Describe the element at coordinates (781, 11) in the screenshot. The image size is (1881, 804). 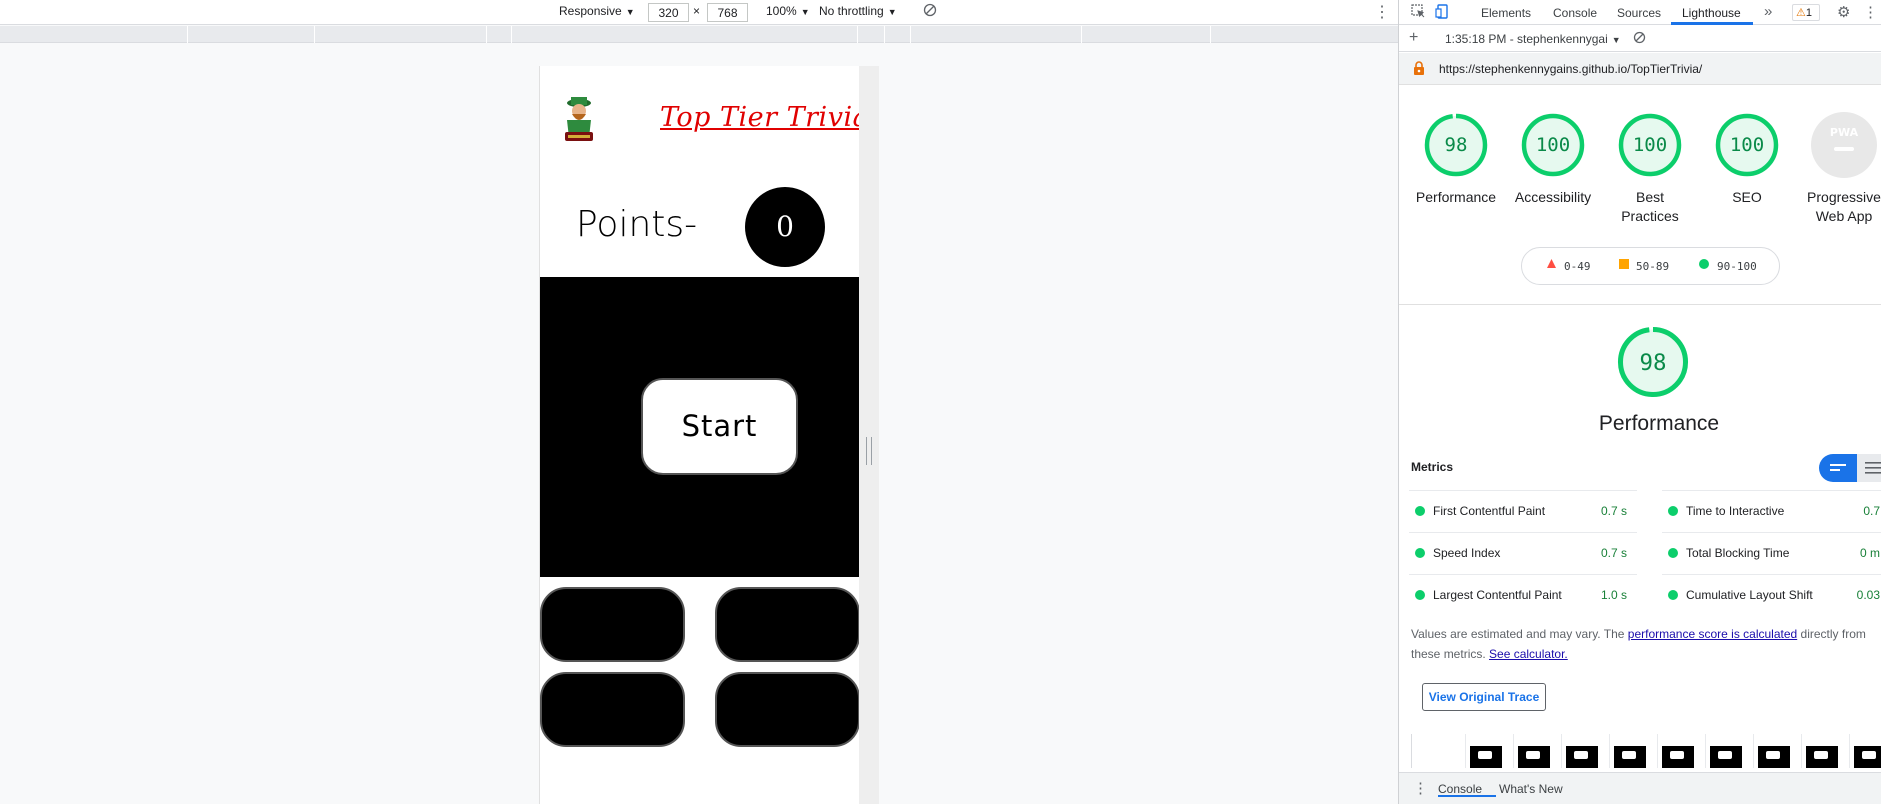
I see `zoom-label: 100%` at that location.